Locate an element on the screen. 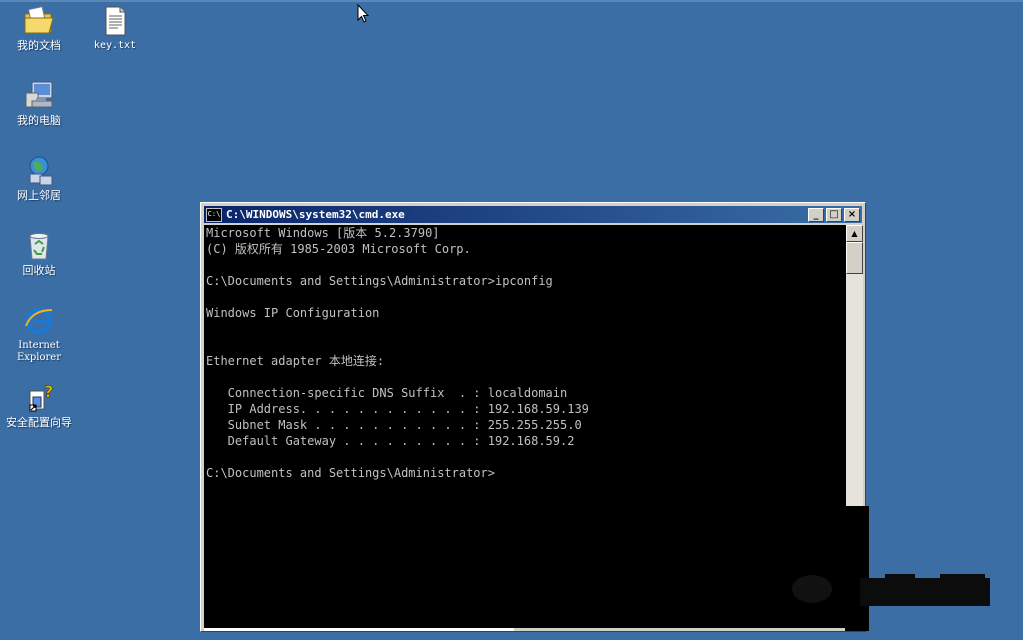 The image size is (1023, 640). internet-explorer-icon is located at coordinates (39, 321).